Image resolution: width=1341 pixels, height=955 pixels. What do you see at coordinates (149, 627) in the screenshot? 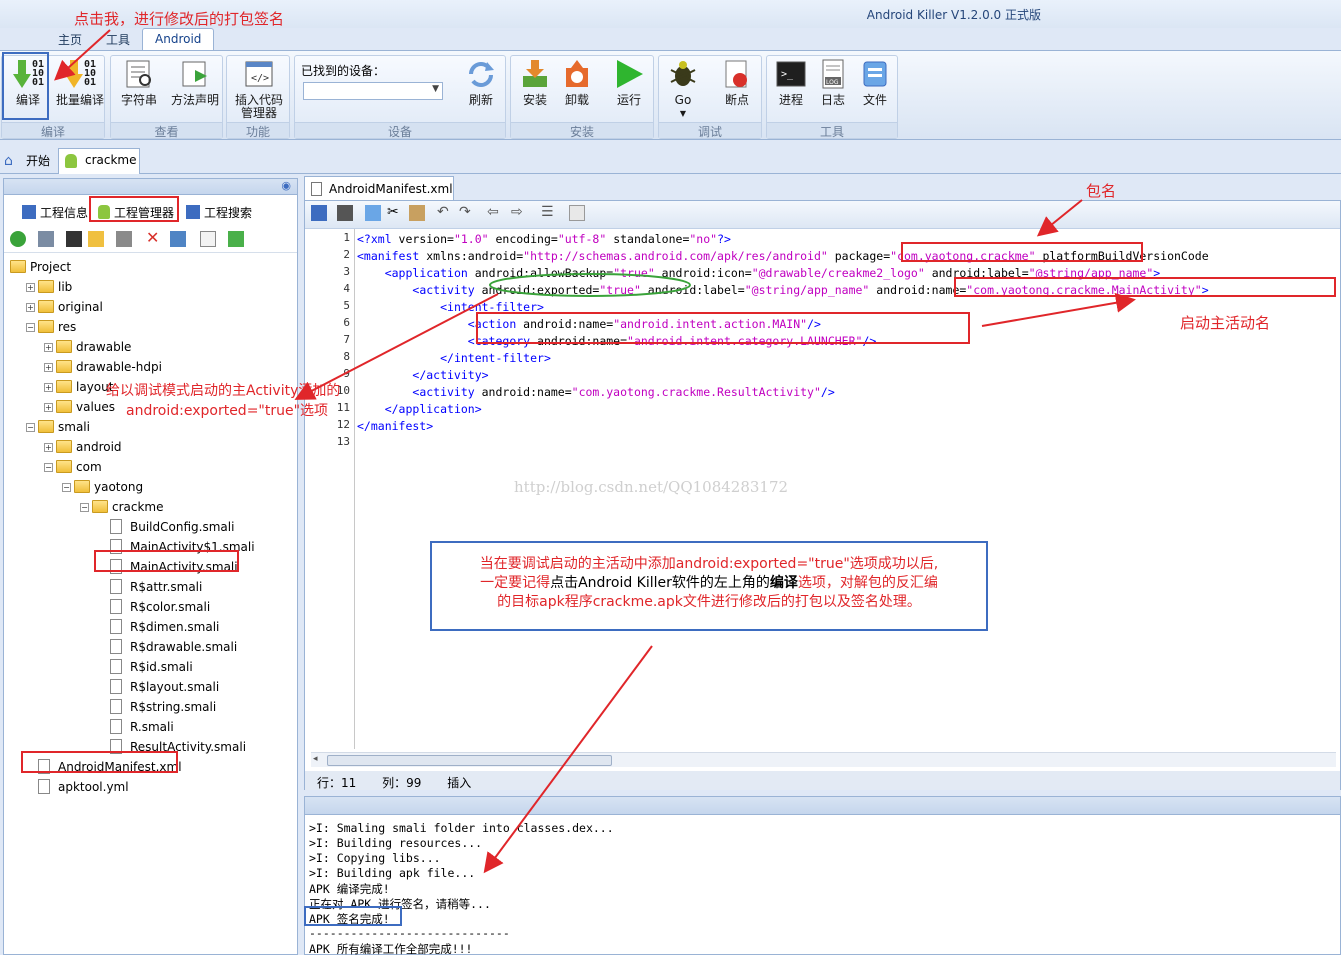
I see `tree-file: R$dimen.smali` at bounding box center [149, 627].